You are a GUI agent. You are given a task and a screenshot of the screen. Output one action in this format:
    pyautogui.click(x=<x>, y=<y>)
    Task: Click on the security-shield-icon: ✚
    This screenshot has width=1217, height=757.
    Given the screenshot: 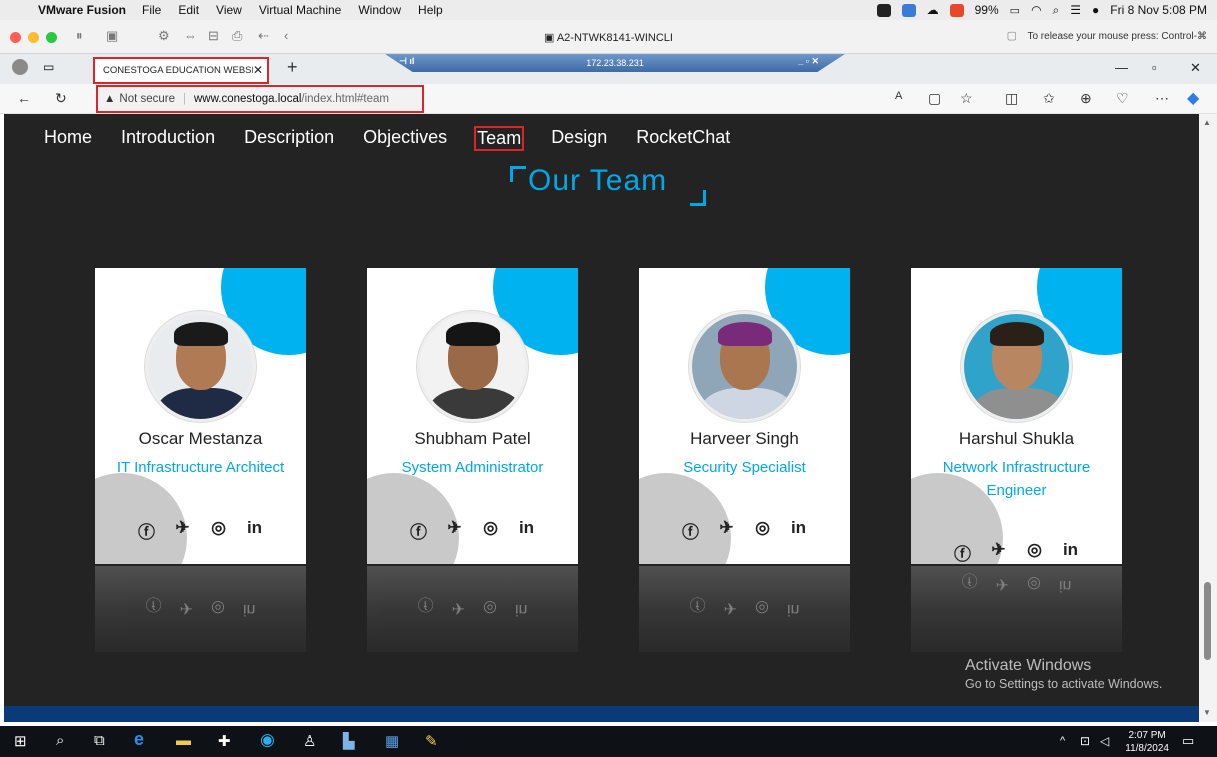 What is the action you would take?
    pyautogui.click(x=224, y=741)
    